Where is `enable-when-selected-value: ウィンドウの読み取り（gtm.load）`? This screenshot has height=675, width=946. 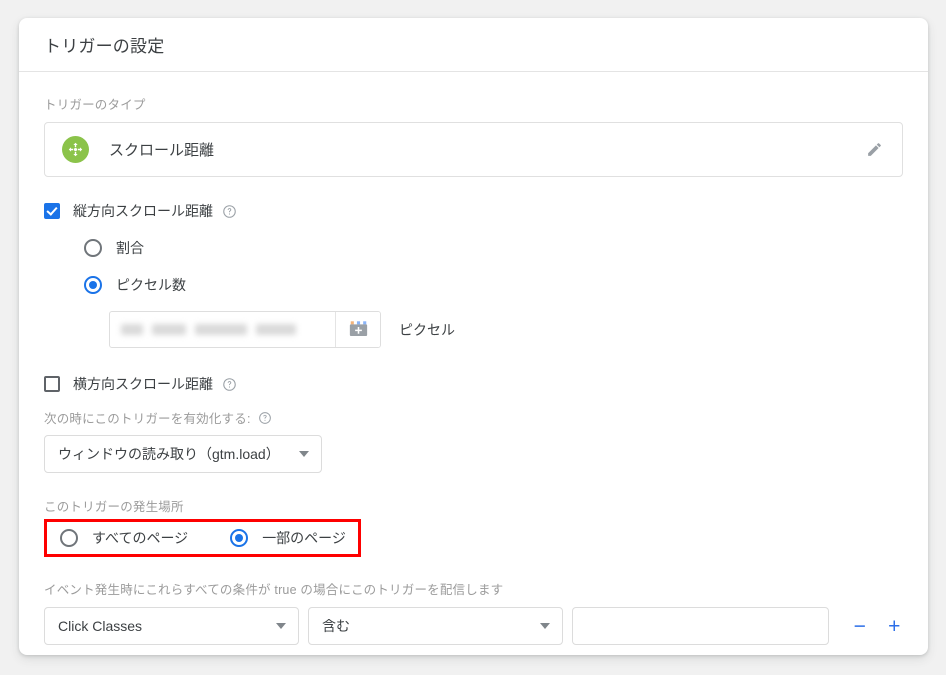 enable-when-selected-value: ウィンドウの読み取り（gtm.load） is located at coordinates (169, 454).